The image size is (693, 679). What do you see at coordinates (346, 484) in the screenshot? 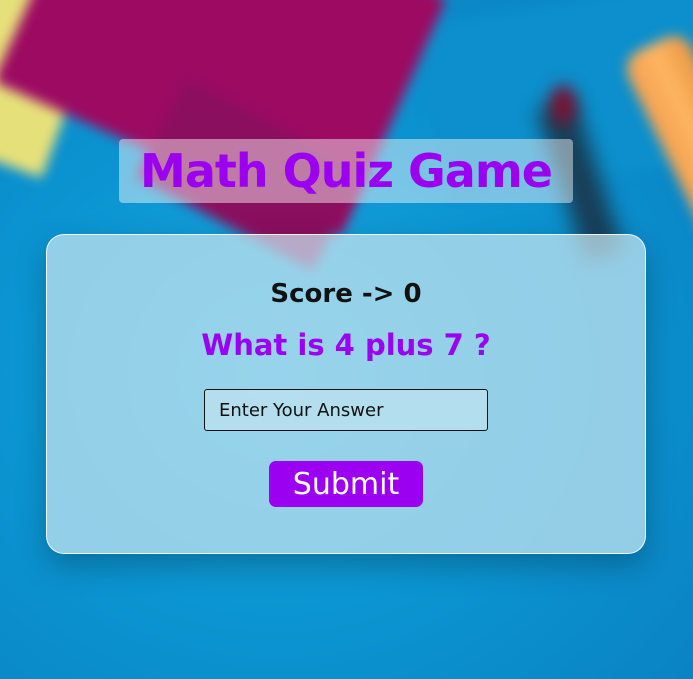
I see `submit-button: Submit` at bounding box center [346, 484].